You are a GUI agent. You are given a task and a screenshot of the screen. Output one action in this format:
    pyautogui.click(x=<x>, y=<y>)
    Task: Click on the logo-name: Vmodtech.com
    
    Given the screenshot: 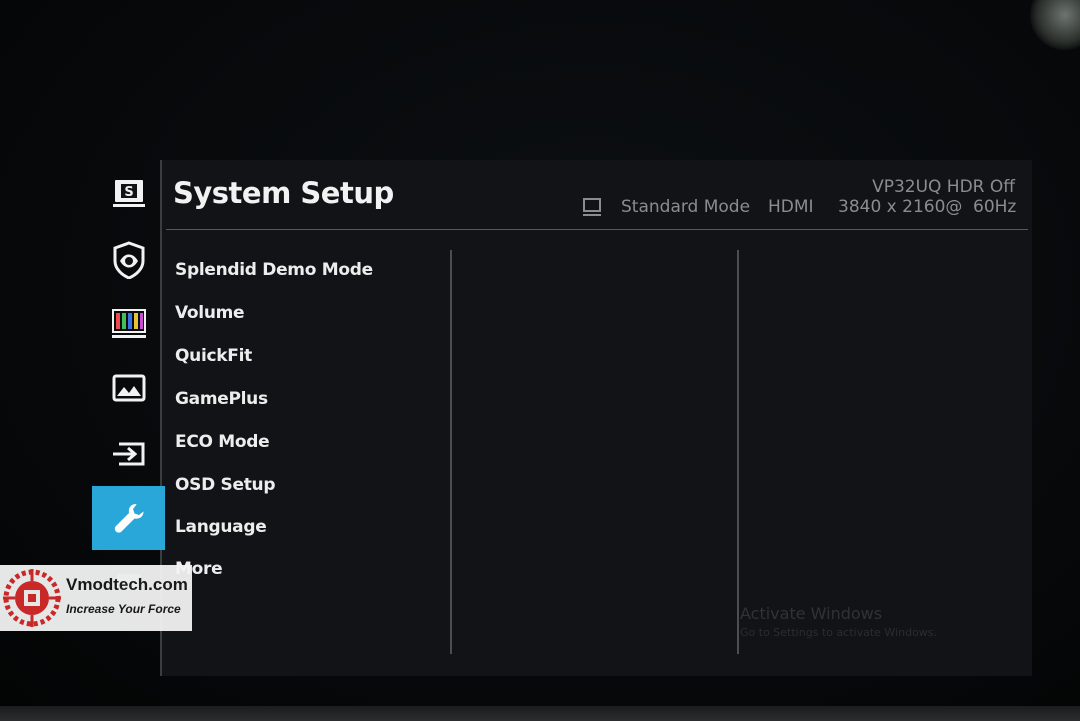 What is the action you would take?
    pyautogui.click(x=127, y=584)
    